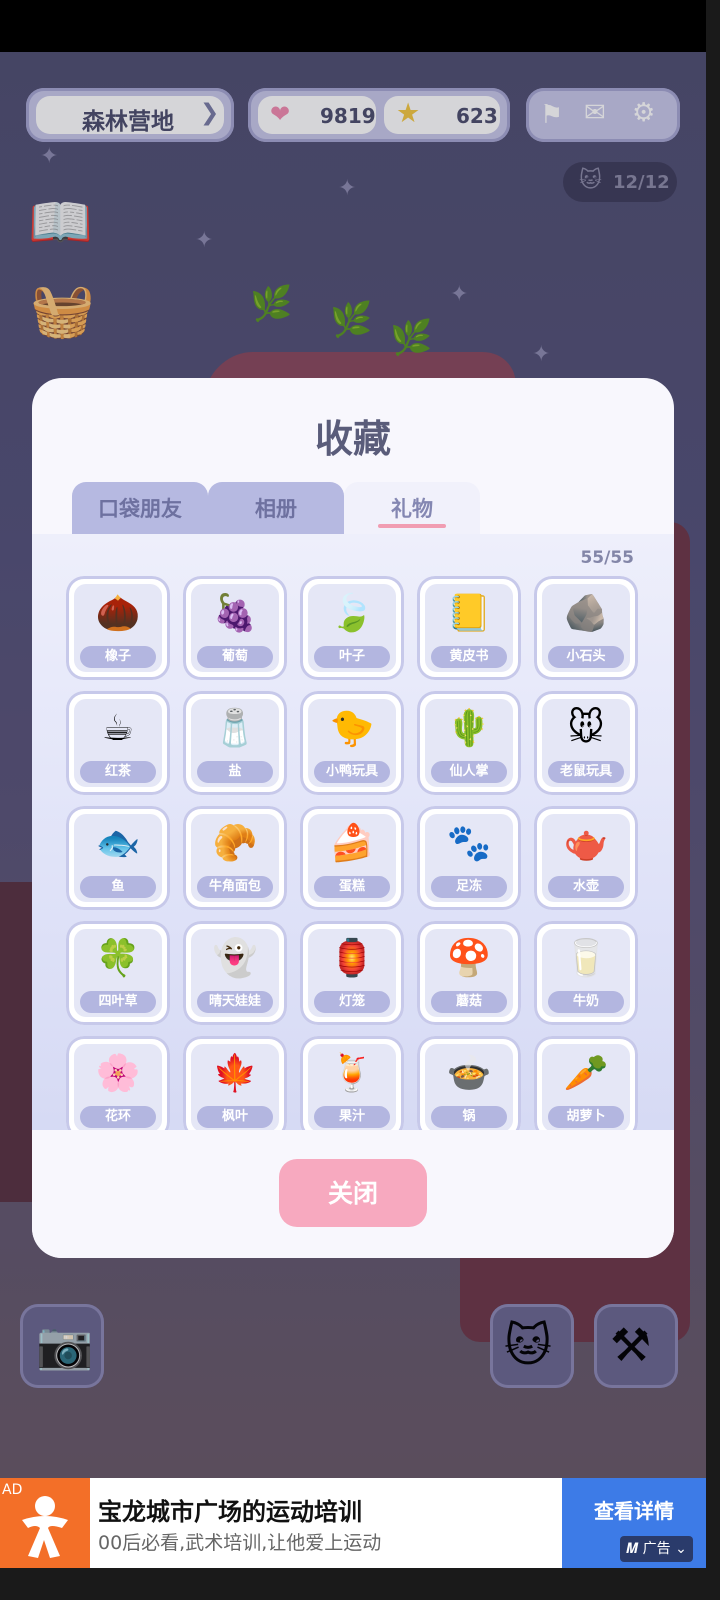 The height and width of the screenshot is (1600, 720). I want to click on gift-item: 🐤 小鸭玩具, so click(352, 743).